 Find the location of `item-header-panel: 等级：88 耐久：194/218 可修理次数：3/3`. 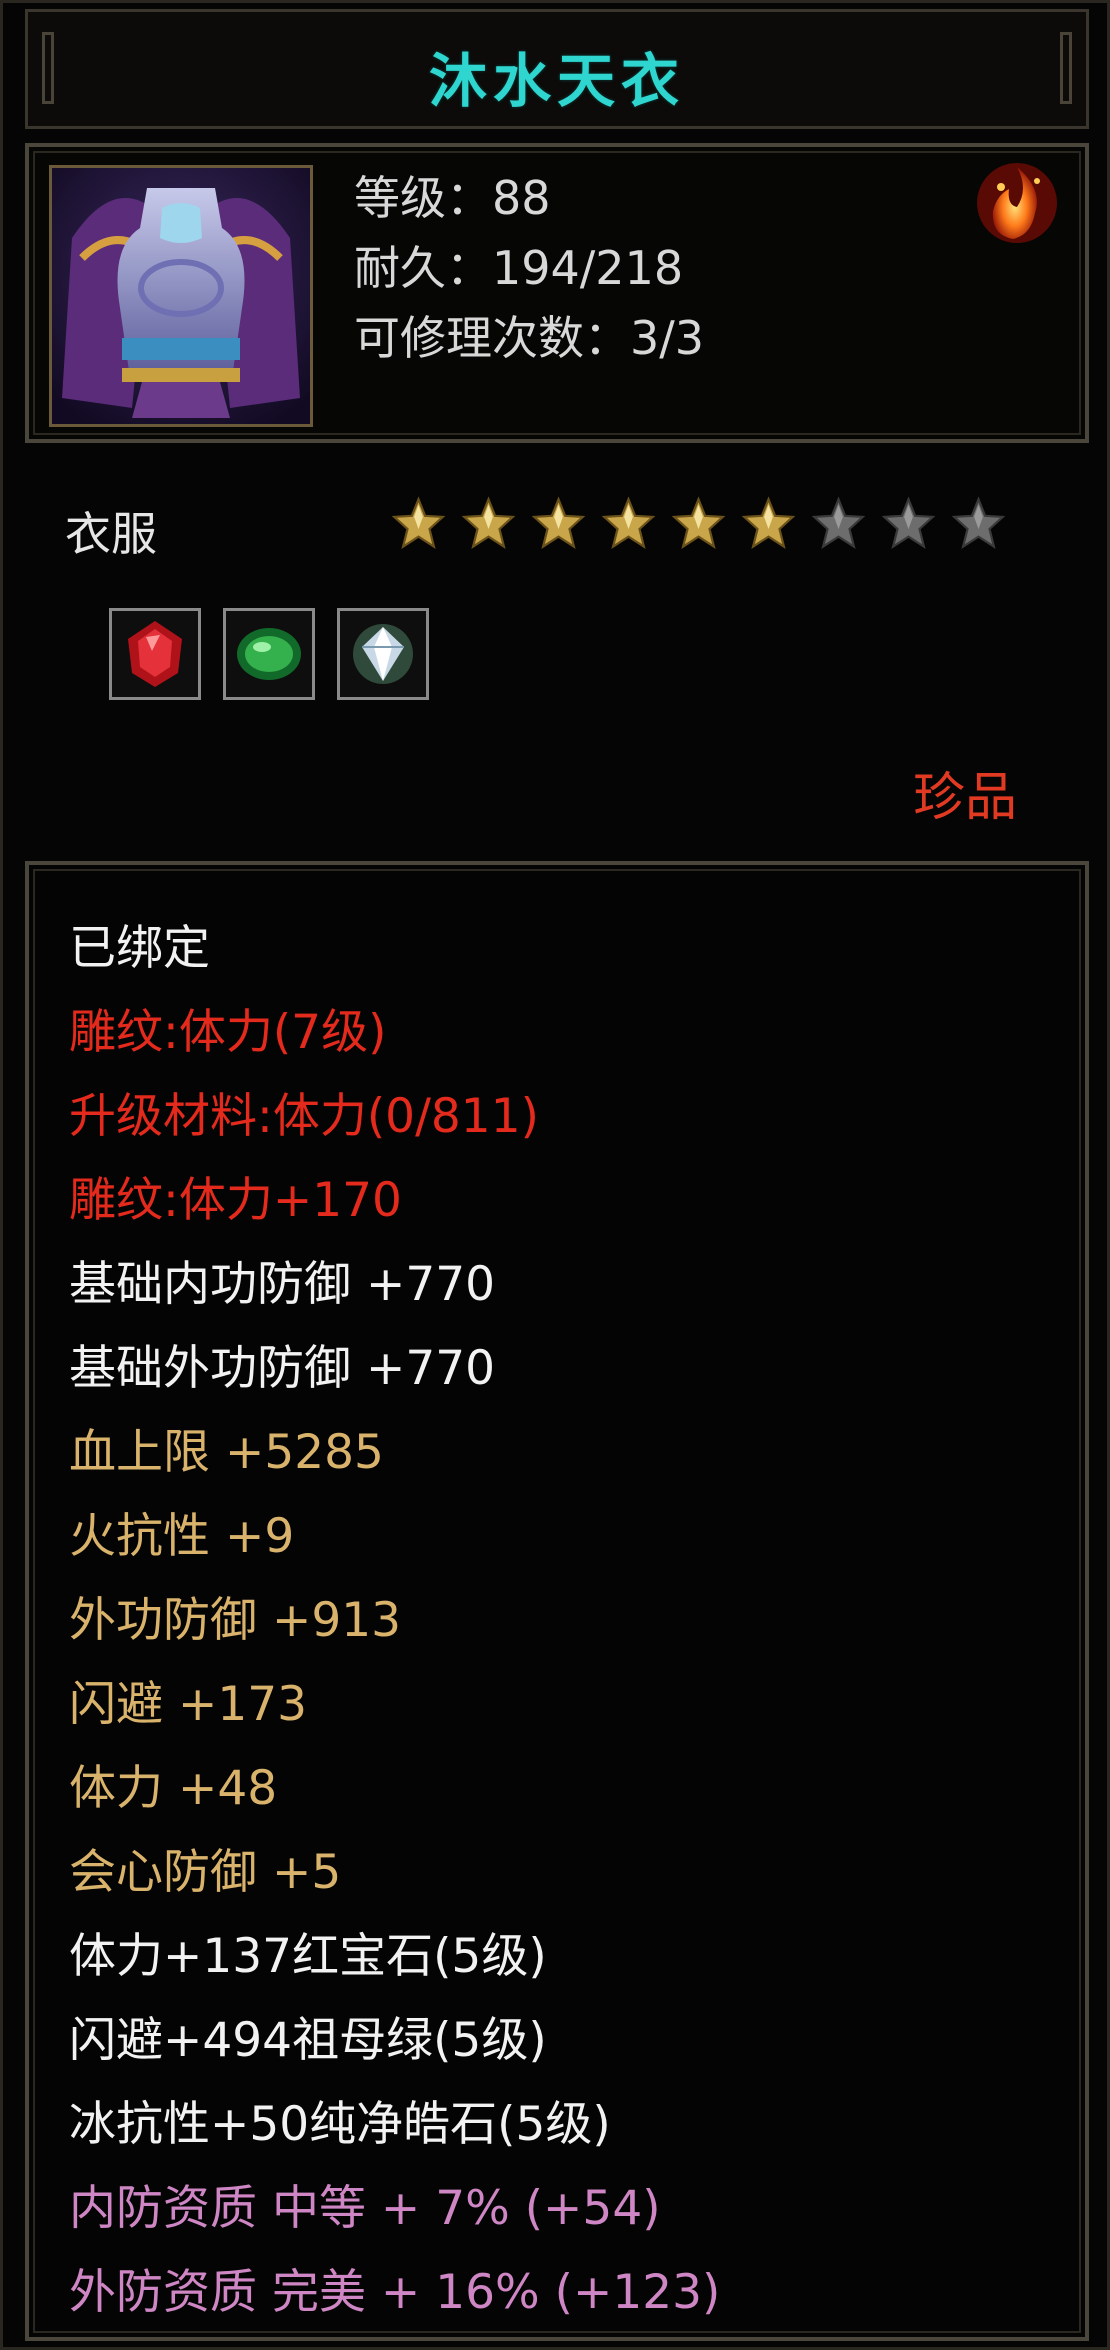

item-header-panel: 等级：88 耐久：194/218 可修理次数：3/3 is located at coordinates (557, 293).